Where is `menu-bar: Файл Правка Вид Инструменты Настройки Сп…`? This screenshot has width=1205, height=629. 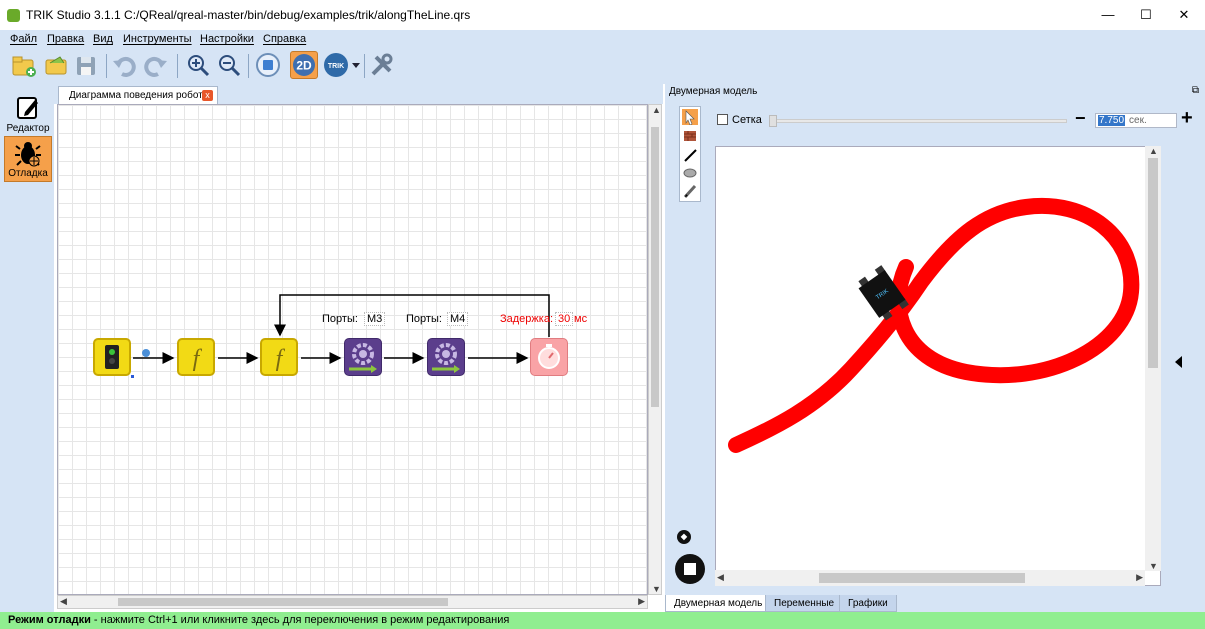
menu-bar: Файл Правка Вид Инструменты Настройки Сп… is located at coordinates (602, 39).